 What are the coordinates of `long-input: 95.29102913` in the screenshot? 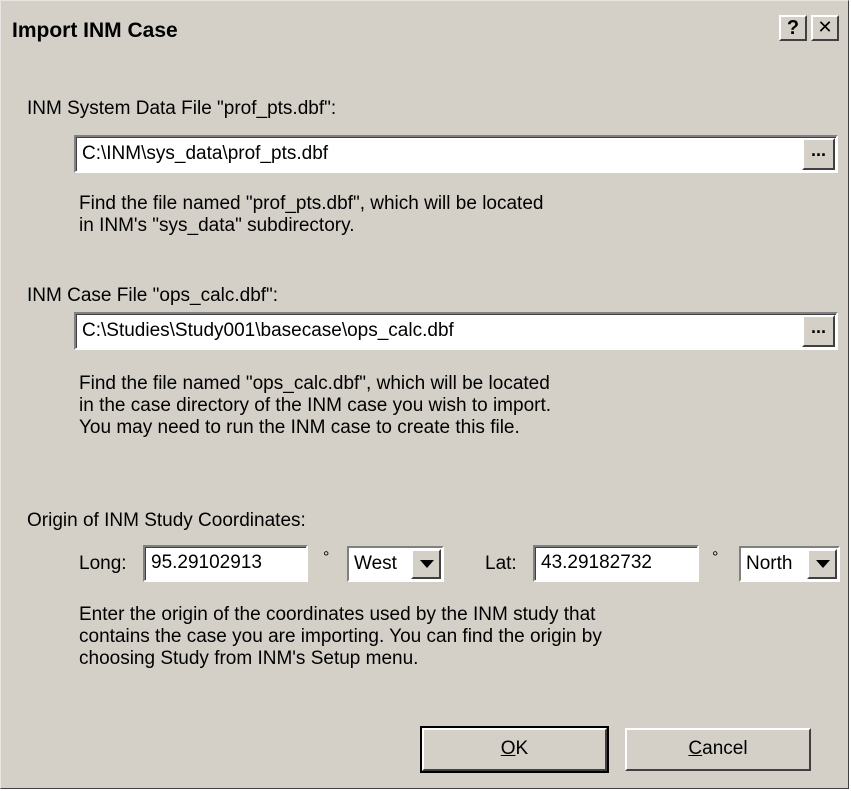 It's located at (225, 563).